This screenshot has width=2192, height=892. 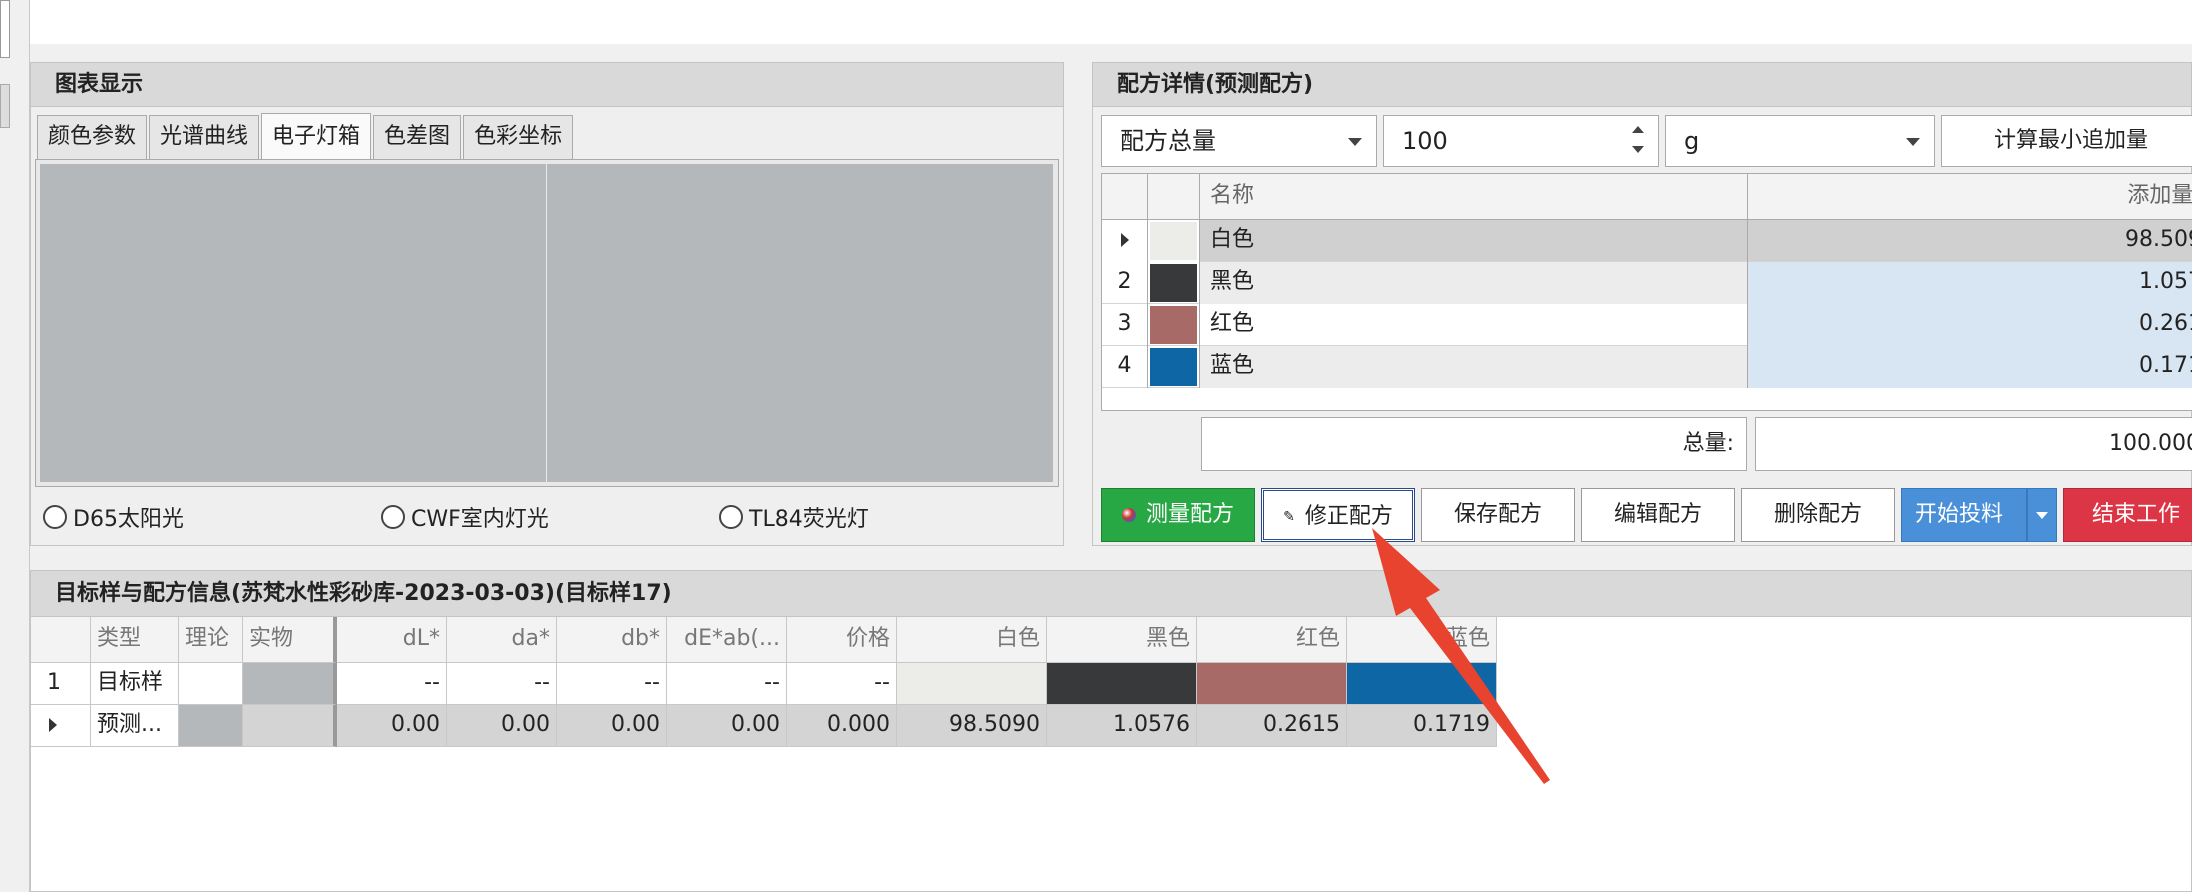 I want to click on tab-light-box: 电子灯箱, so click(x=316, y=136).